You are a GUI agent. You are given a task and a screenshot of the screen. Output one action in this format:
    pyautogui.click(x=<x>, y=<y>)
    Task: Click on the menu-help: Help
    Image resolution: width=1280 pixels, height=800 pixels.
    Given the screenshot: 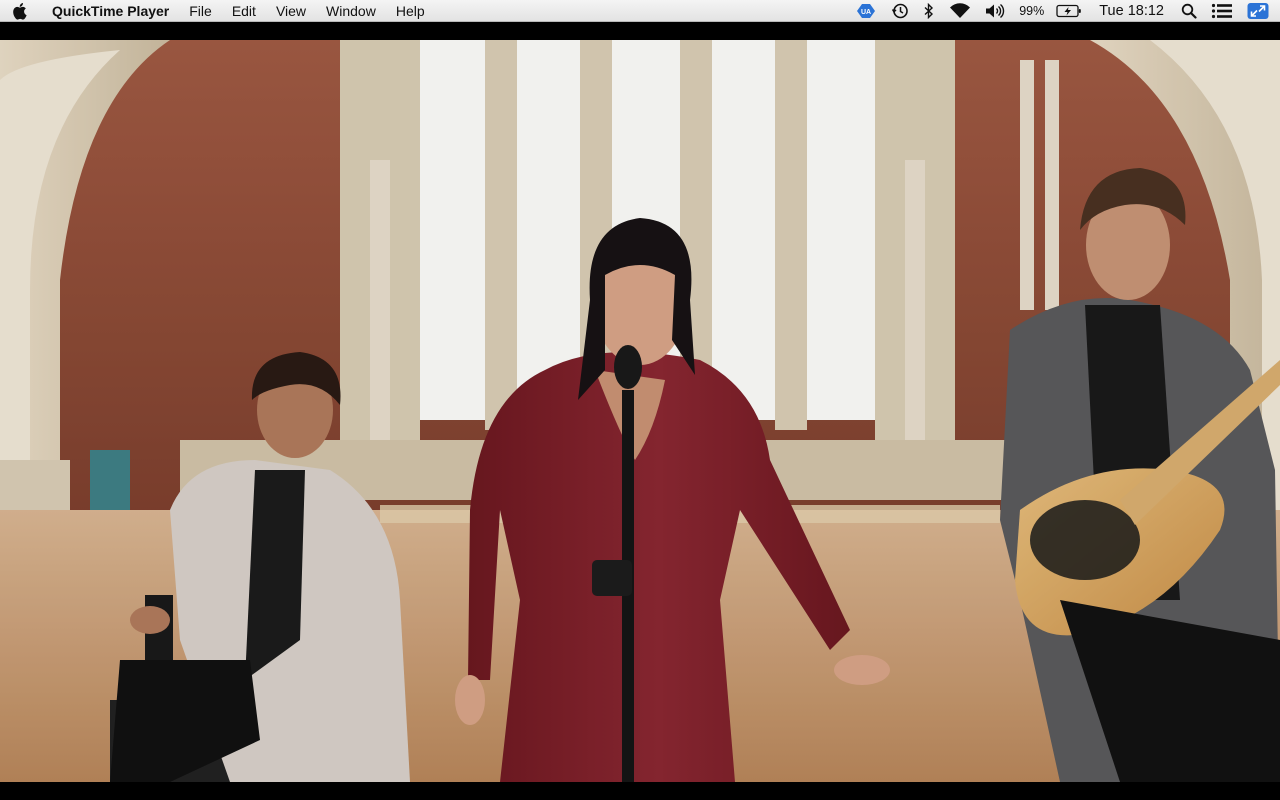 What is the action you would take?
    pyautogui.click(x=410, y=11)
    